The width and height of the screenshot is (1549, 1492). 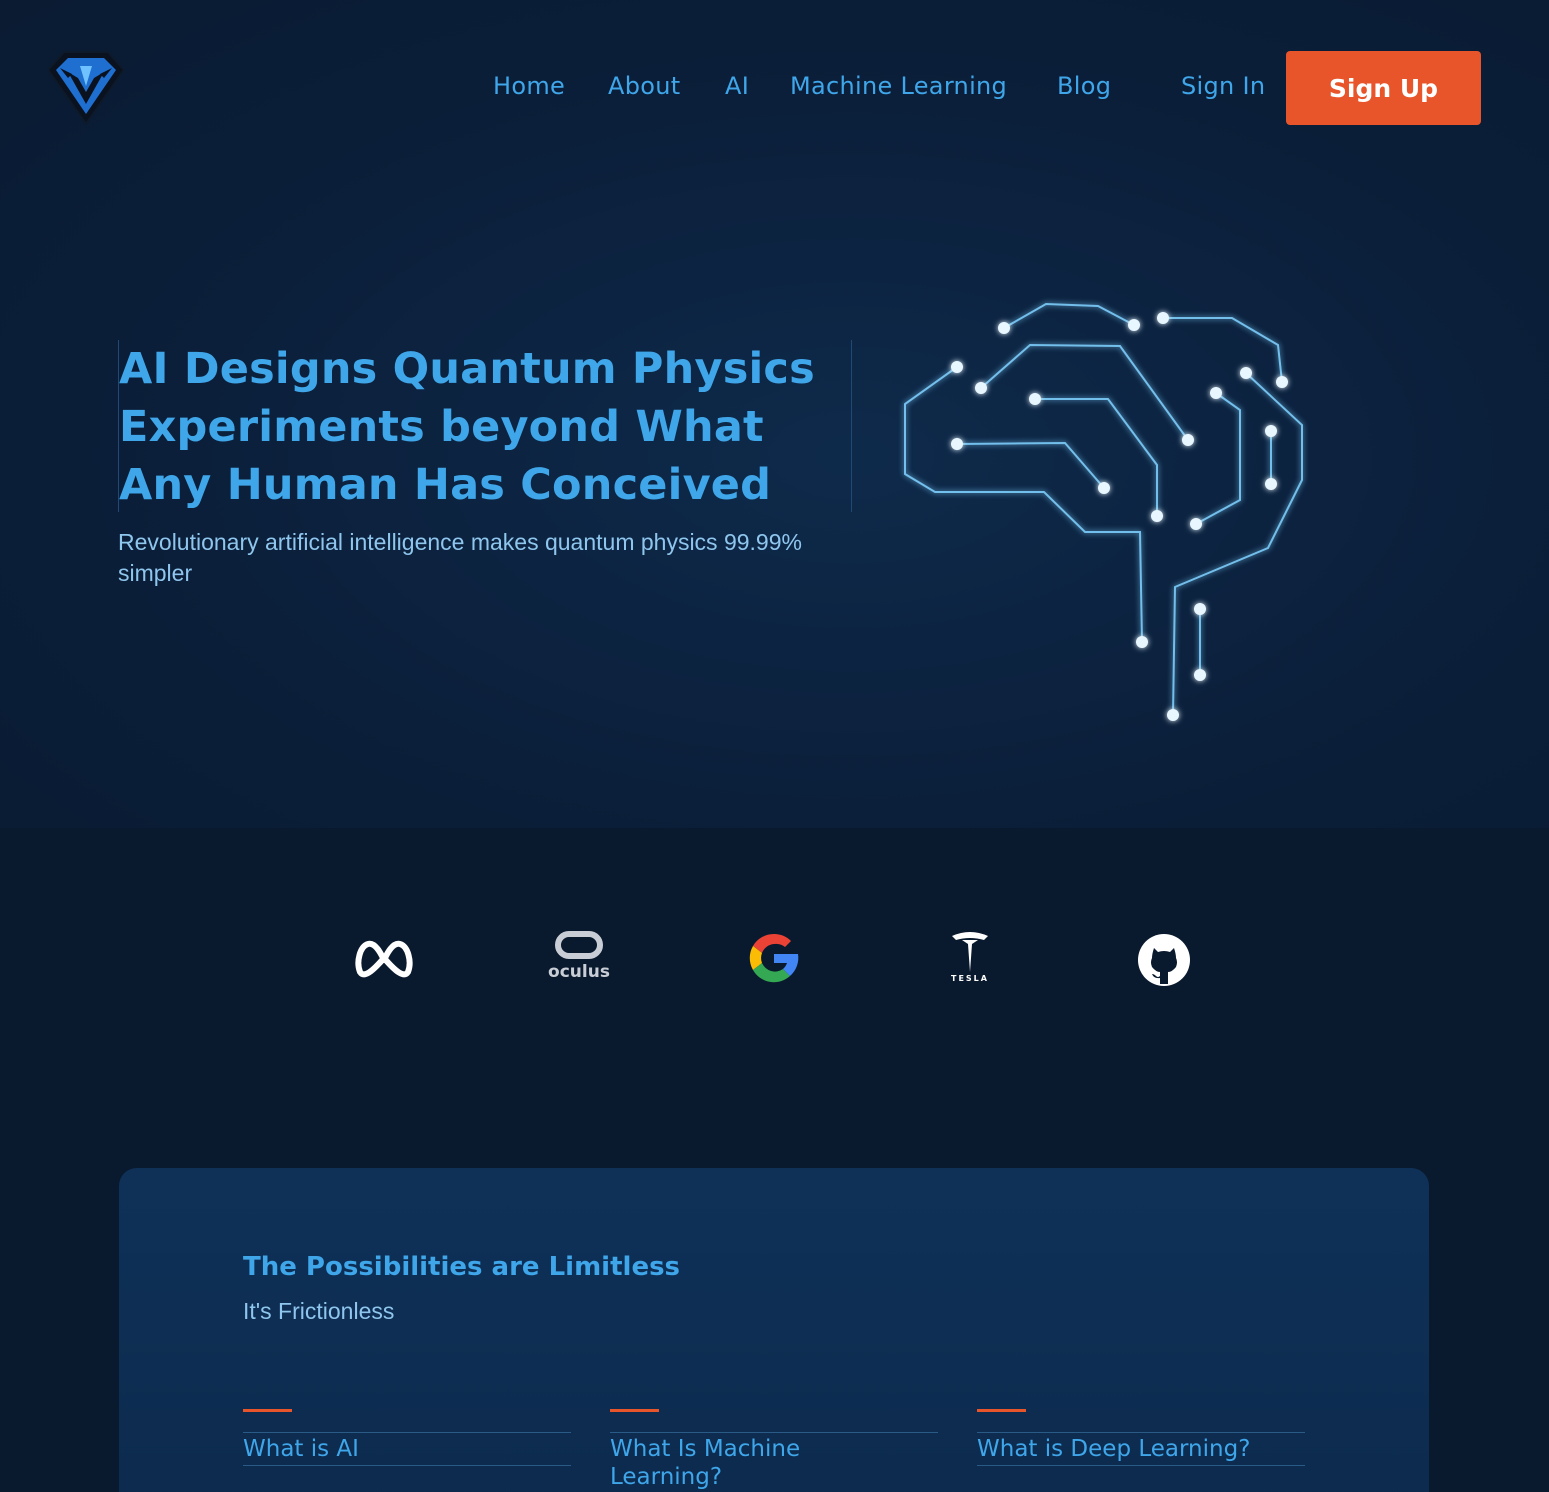 I want to click on features-title: The Possibilities are Limitless, so click(x=462, y=1267).